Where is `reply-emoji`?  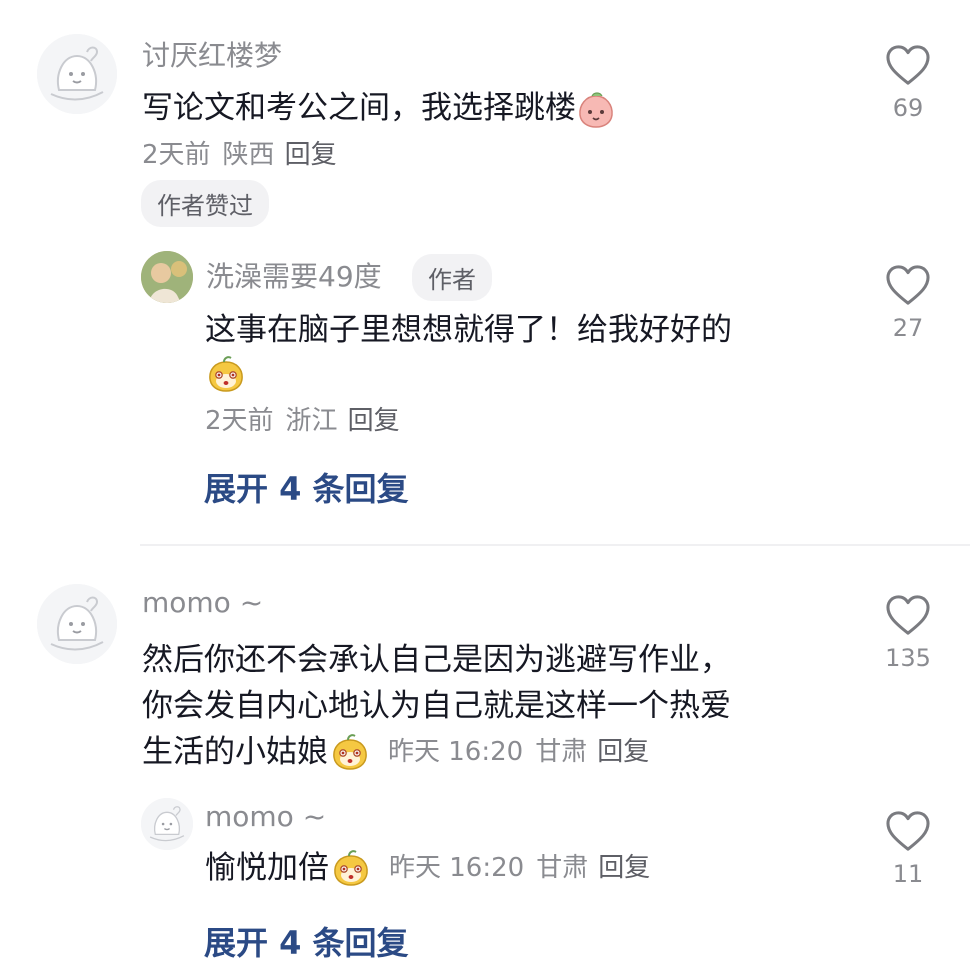
reply-emoji is located at coordinates (226, 376).